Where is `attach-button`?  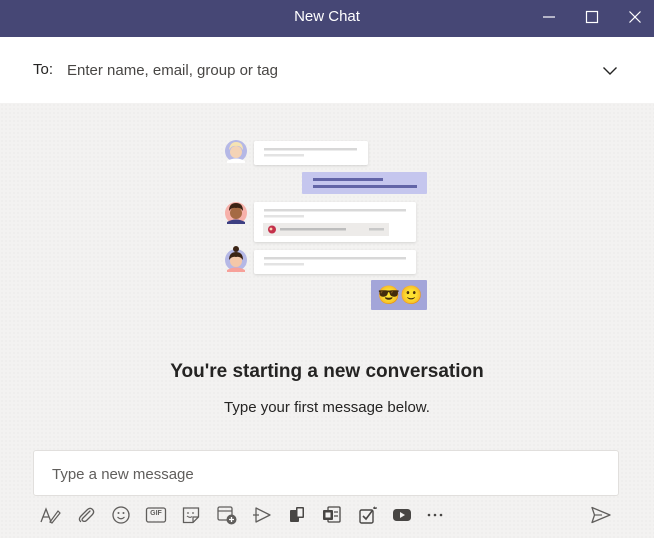
attach-button is located at coordinates (86, 515).